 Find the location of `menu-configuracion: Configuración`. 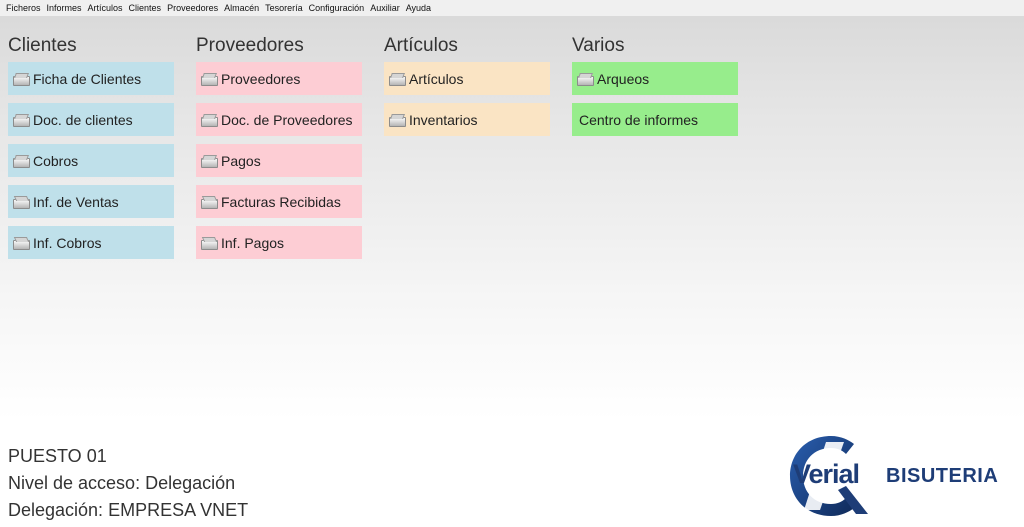

menu-configuracion: Configuración is located at coordinates (337, 8).